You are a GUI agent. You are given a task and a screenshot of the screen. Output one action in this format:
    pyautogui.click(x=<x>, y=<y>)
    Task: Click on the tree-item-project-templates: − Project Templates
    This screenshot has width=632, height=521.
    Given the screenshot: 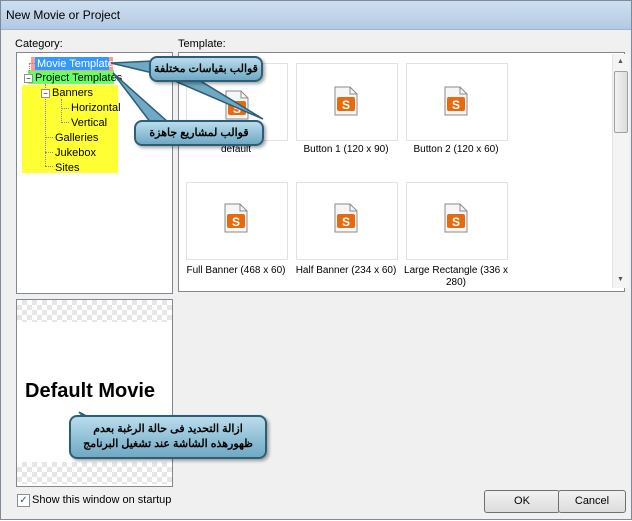 What is the action you would take?
    pyautogui.click(x=73, y=78)
    